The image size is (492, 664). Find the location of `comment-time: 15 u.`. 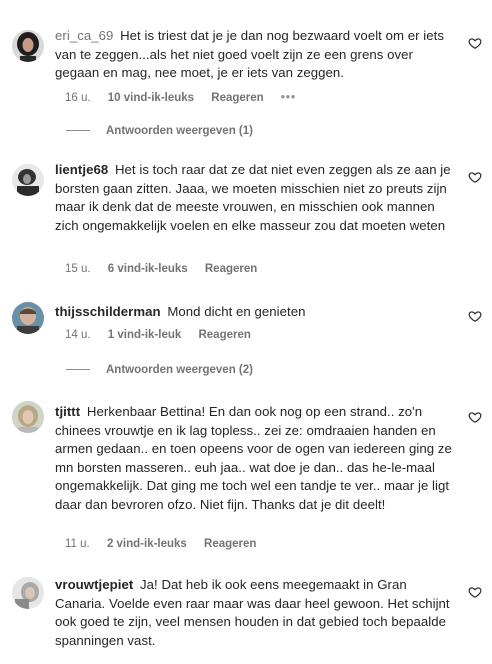

comment-time: 15 u. is located at coordinates (78, 269).